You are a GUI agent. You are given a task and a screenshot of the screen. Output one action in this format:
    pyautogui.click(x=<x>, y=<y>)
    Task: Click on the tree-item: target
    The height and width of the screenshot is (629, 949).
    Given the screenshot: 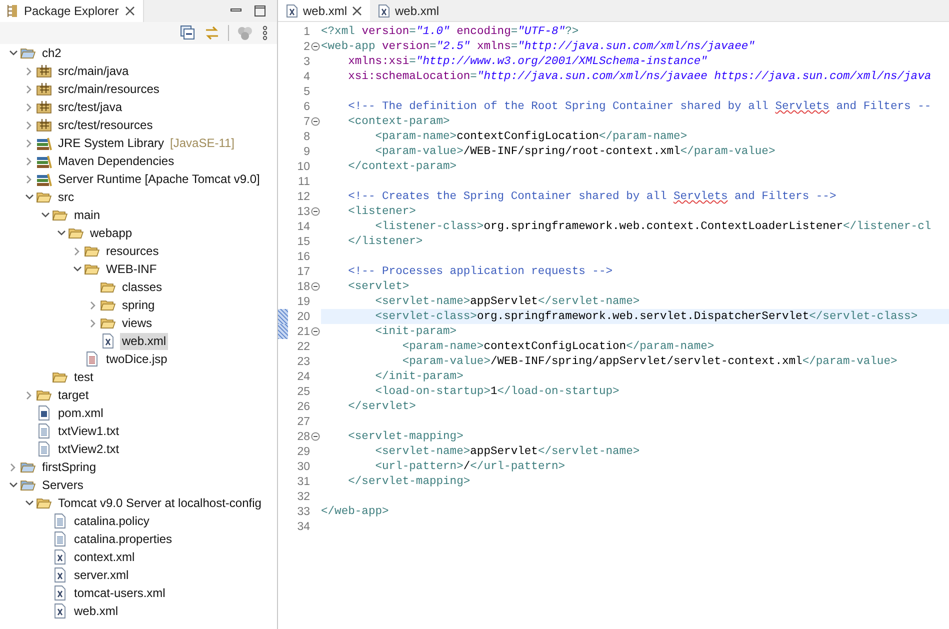 What is the action you would take?
    pyautogui.click(x=73, y=395)
    